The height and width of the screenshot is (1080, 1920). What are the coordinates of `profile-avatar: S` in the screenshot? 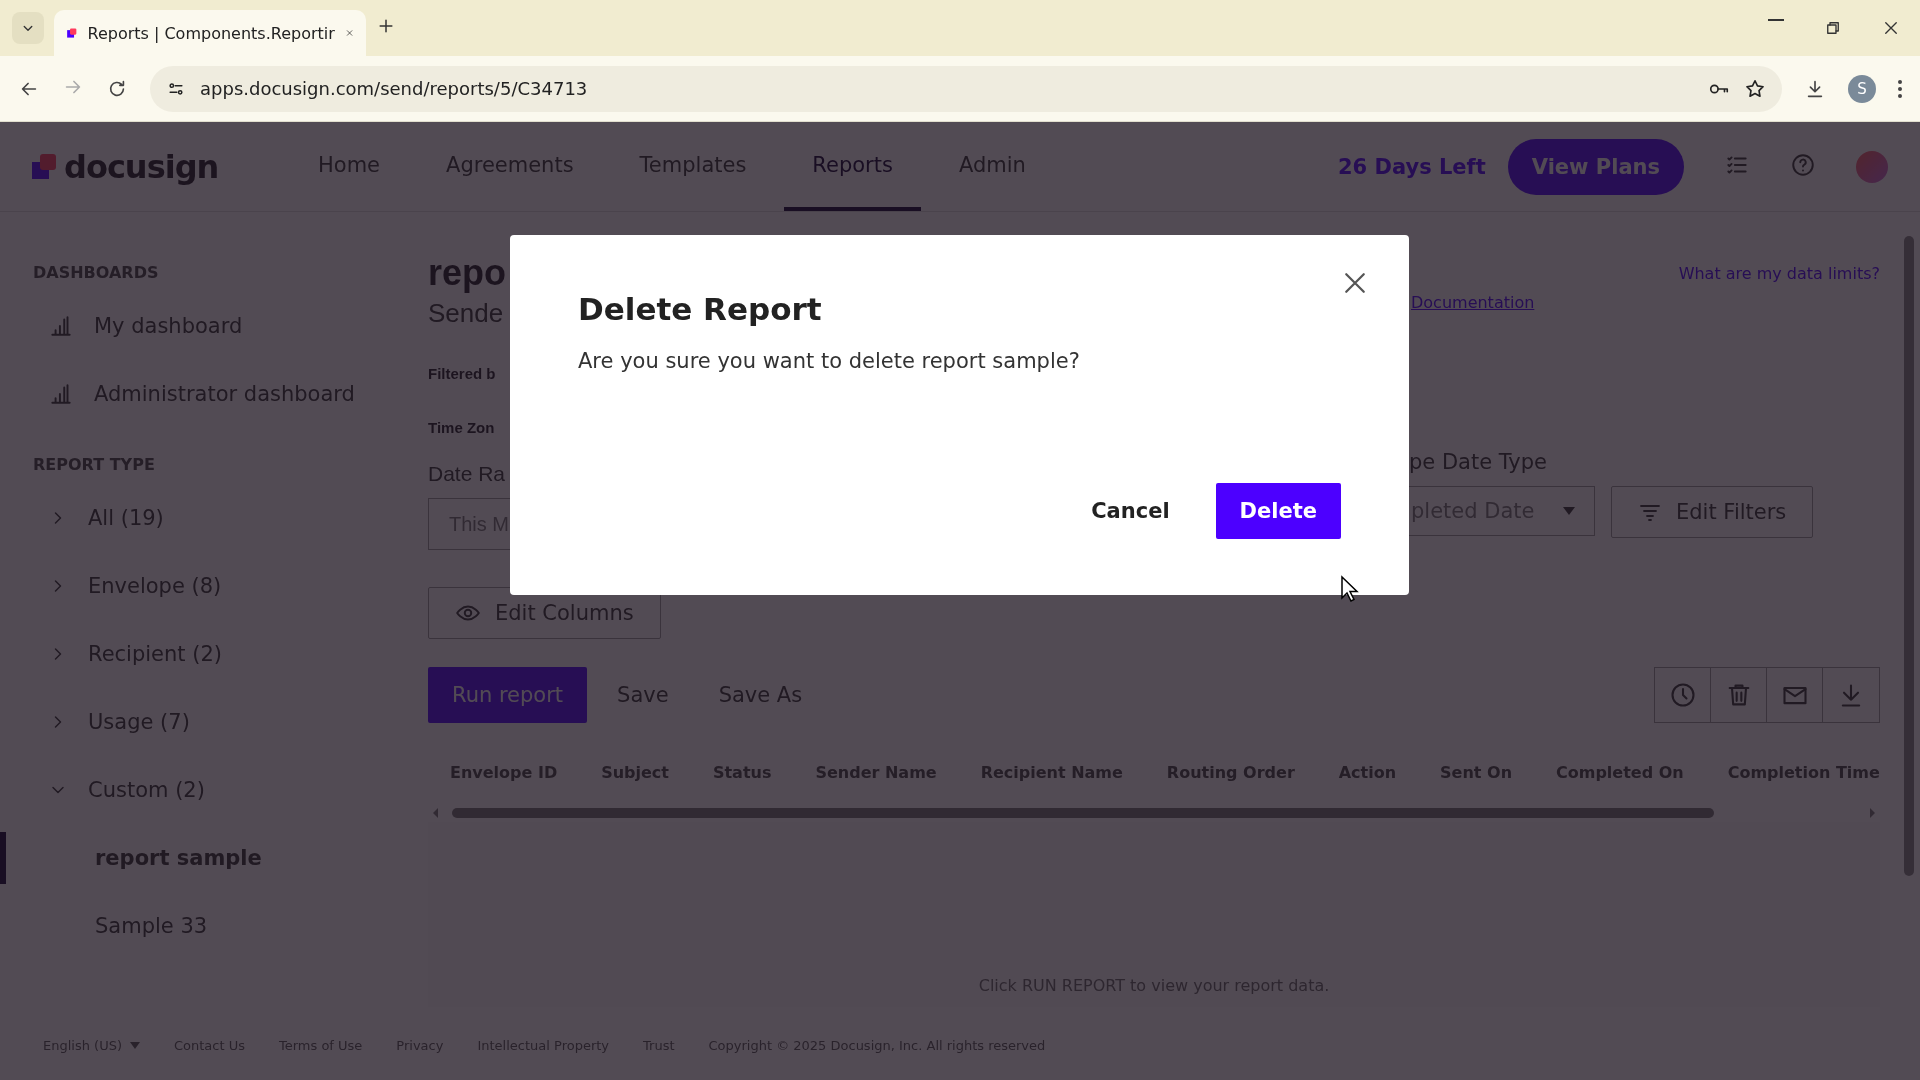 It's located at (1862, 88).